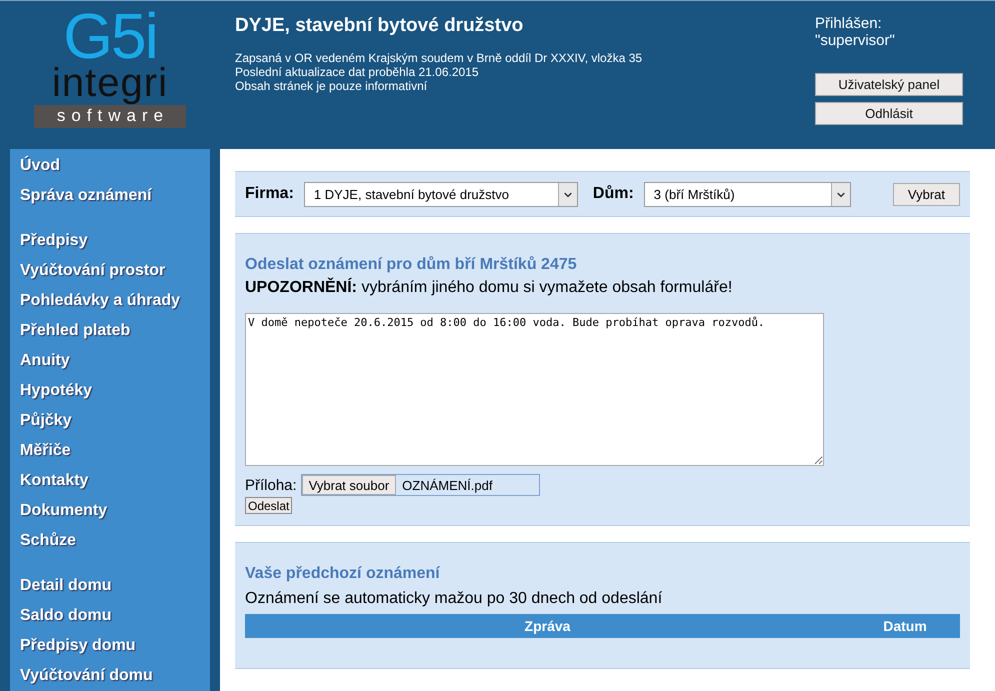 Image resolution: width=995 pixels, height=691 pixels. Describe the element at coordinates (343, 574) in the screenshot. I see `history-title: Vaše předchozí oznámení` at that location.